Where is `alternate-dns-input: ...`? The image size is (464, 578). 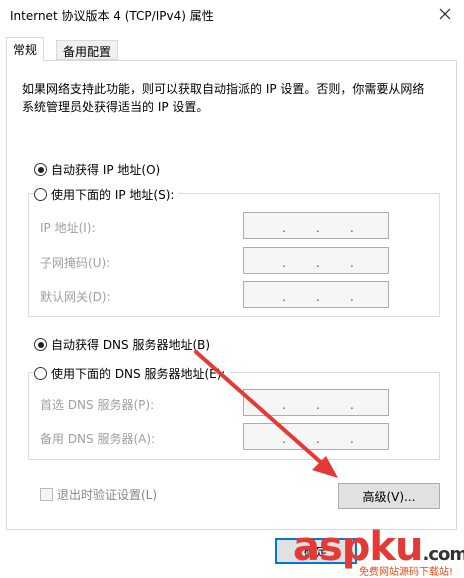
alternate-dns-input: ... is located at coordinates (316, 436).